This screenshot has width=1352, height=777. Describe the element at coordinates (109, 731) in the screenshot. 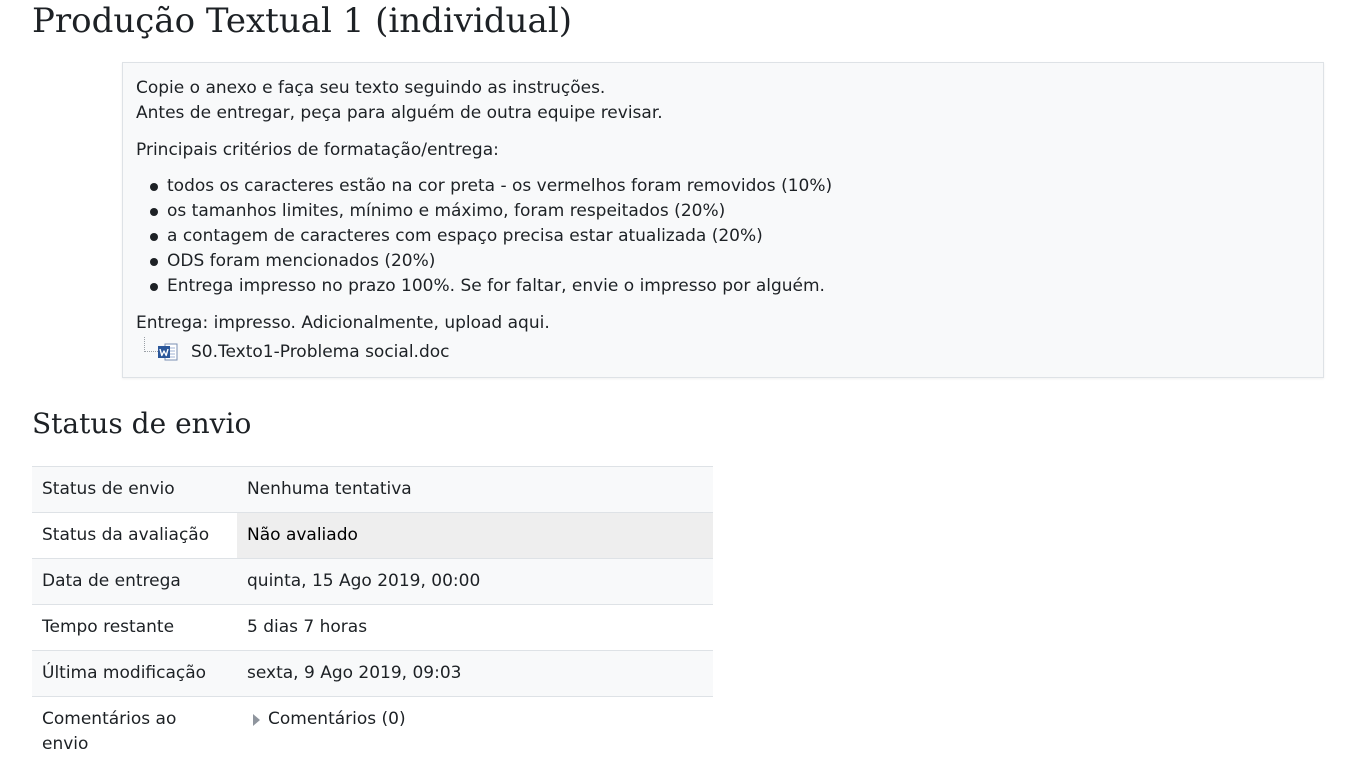

I see `row-label: Comentários ao envio` at that location.